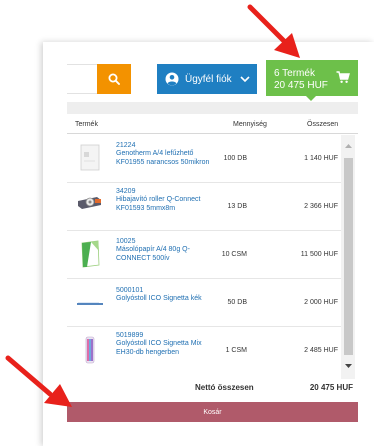  Describe the element at coordinates (343, 77) in the screenshot. I see `cart-icon` at that location.